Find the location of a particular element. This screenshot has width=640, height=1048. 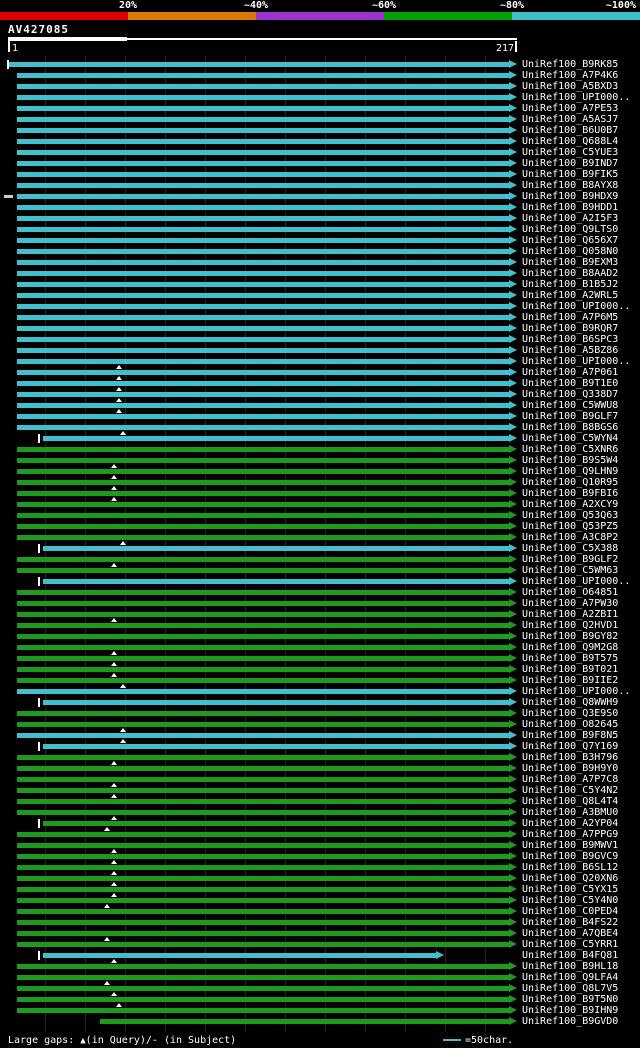

hit-accession: UniRef100_Q8WWH9 is located at coordinates (570, 703).